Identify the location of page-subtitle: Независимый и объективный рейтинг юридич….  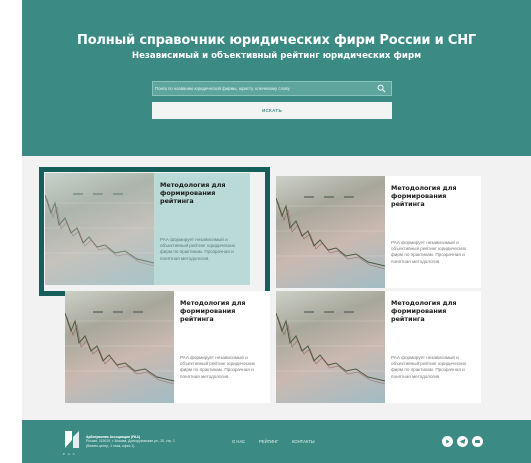
(276, 56).